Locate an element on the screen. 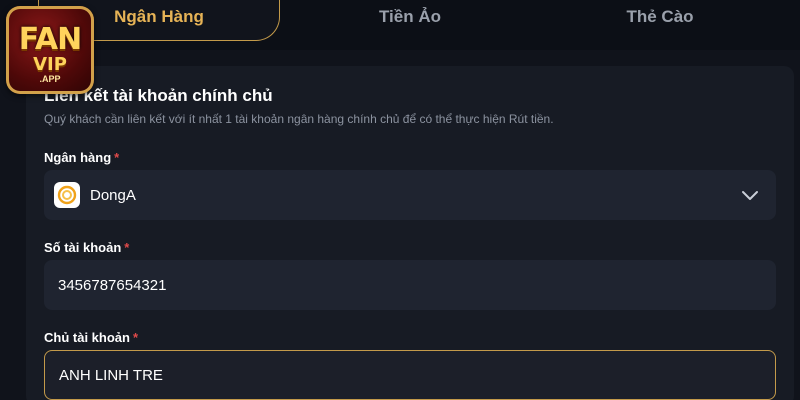 Image resolution: width=800 pixels, height=400 pixels. bank-select: DongA is located at coordinates (410, 195).